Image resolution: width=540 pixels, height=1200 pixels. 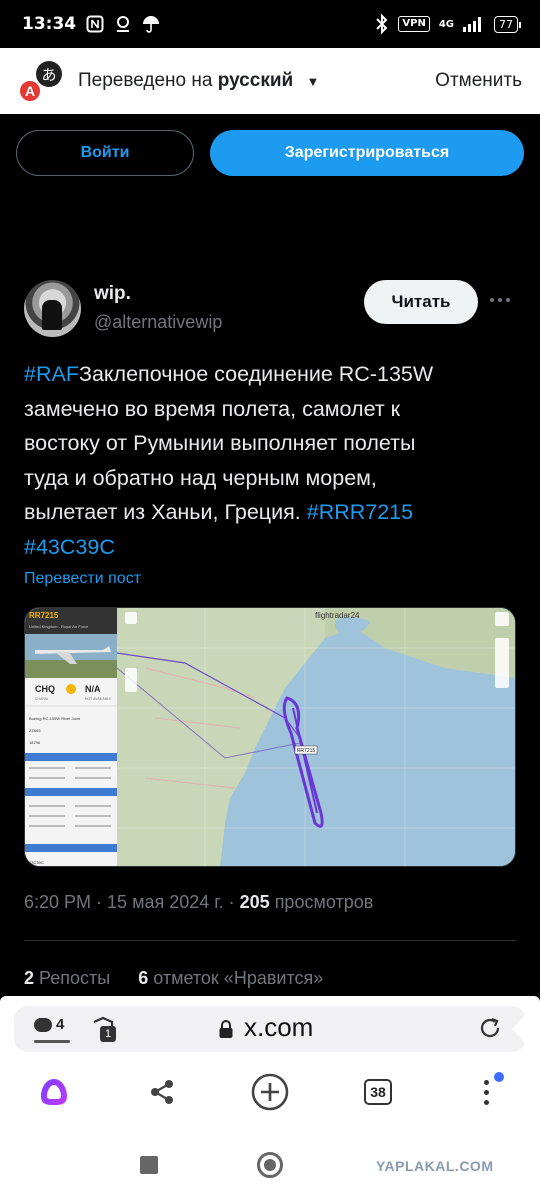 What do you see at coordinates (29, 978) in the screenshot?
I see `reposts-count: 2` at bounding box center [29, 978].